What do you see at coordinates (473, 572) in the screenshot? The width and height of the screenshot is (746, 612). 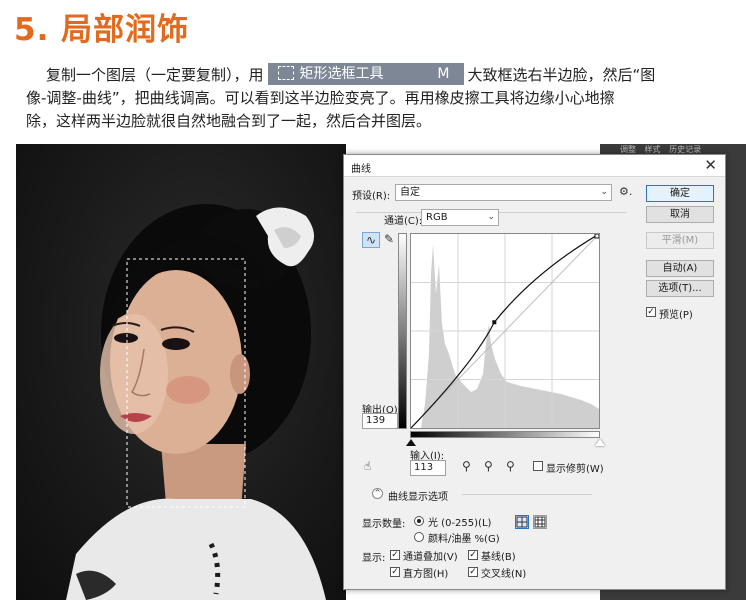 I see `intersection-line-checkbox: ✓` at bounding box center [473, 572].